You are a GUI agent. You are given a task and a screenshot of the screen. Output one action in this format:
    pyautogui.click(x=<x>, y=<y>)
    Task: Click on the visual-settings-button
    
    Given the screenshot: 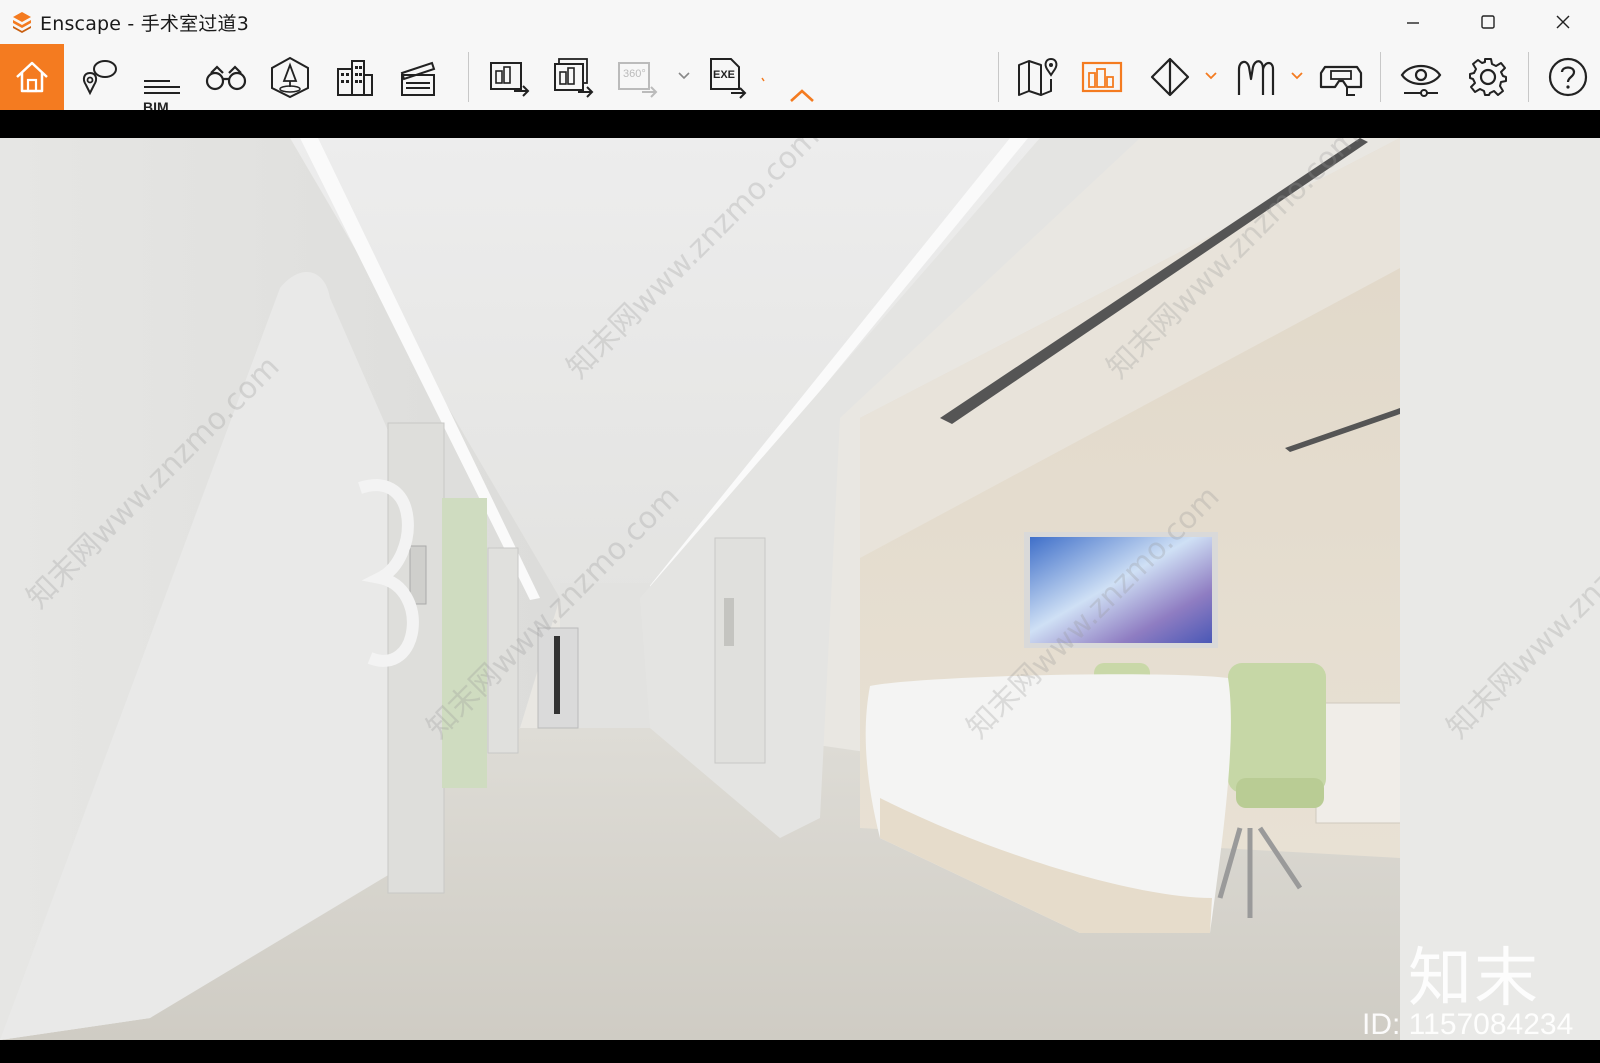 What is the action you would take?
    pyautogui.click(x=1421, y=77)
    